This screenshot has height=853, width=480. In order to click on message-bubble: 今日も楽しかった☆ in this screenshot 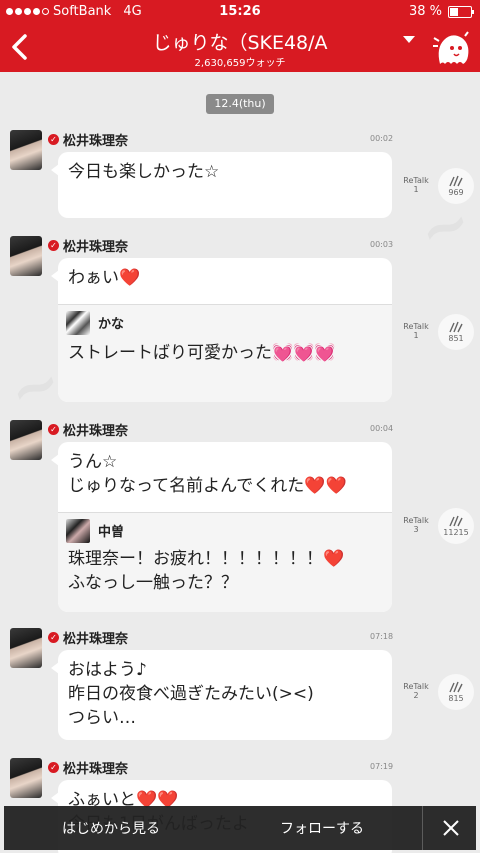, I will do `click(221, 185)`.